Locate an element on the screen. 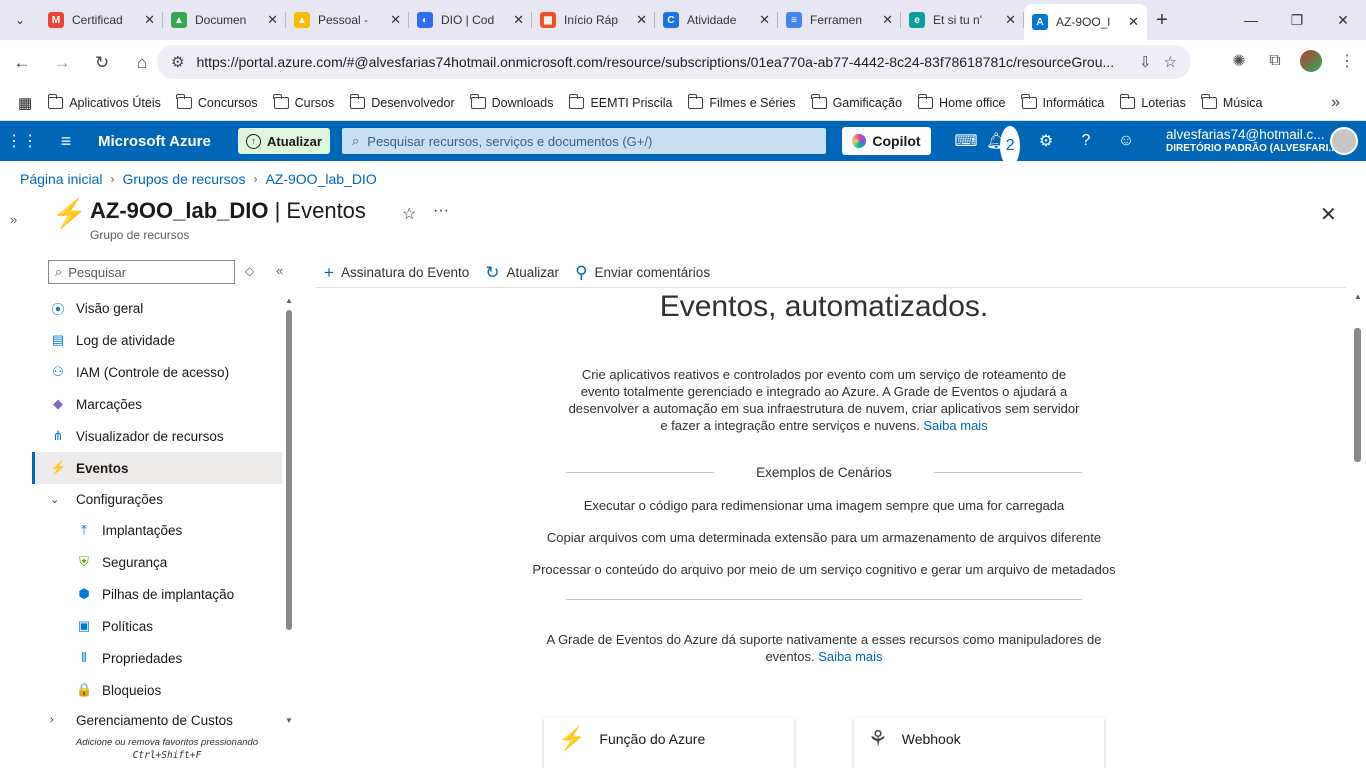  feedback-icon: ☺ is located at coordinates (1126, 141).